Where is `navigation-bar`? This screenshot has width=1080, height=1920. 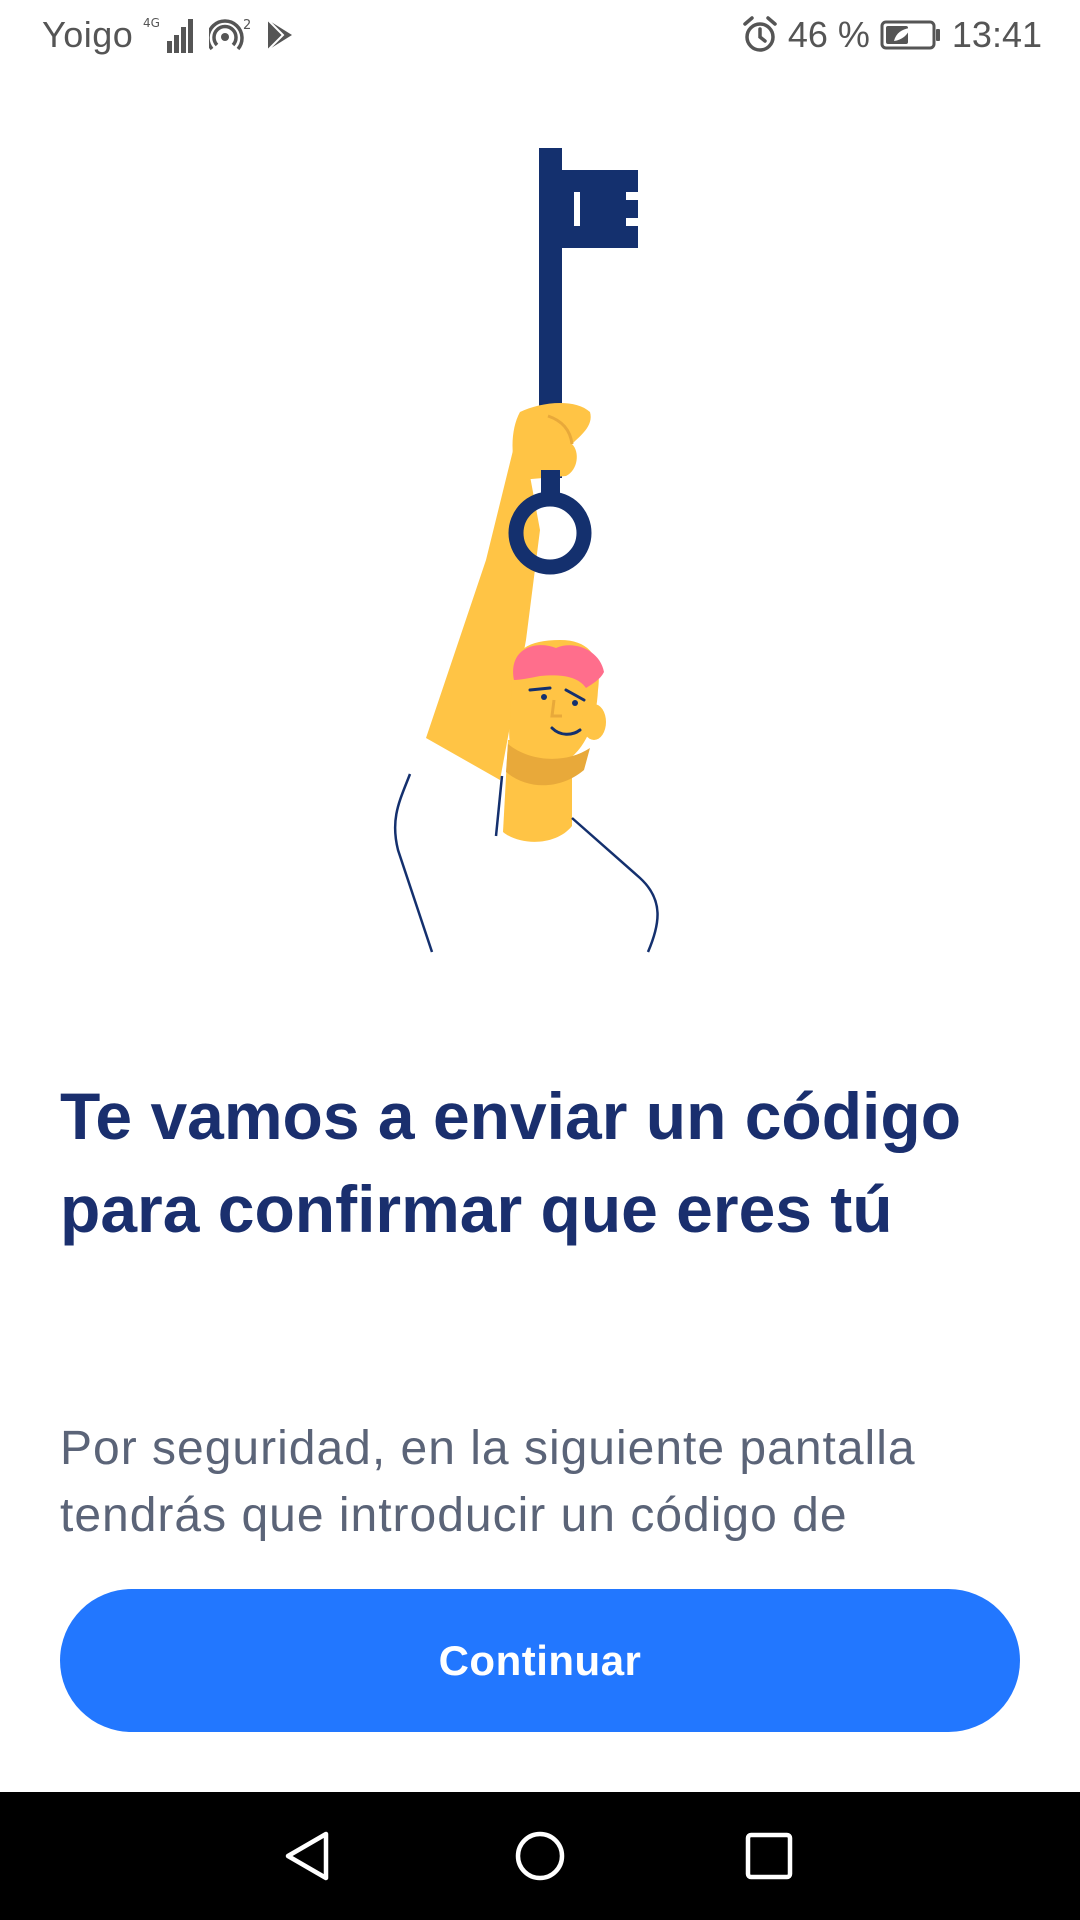
navigation-bar is located at coordinates (540, 1856).